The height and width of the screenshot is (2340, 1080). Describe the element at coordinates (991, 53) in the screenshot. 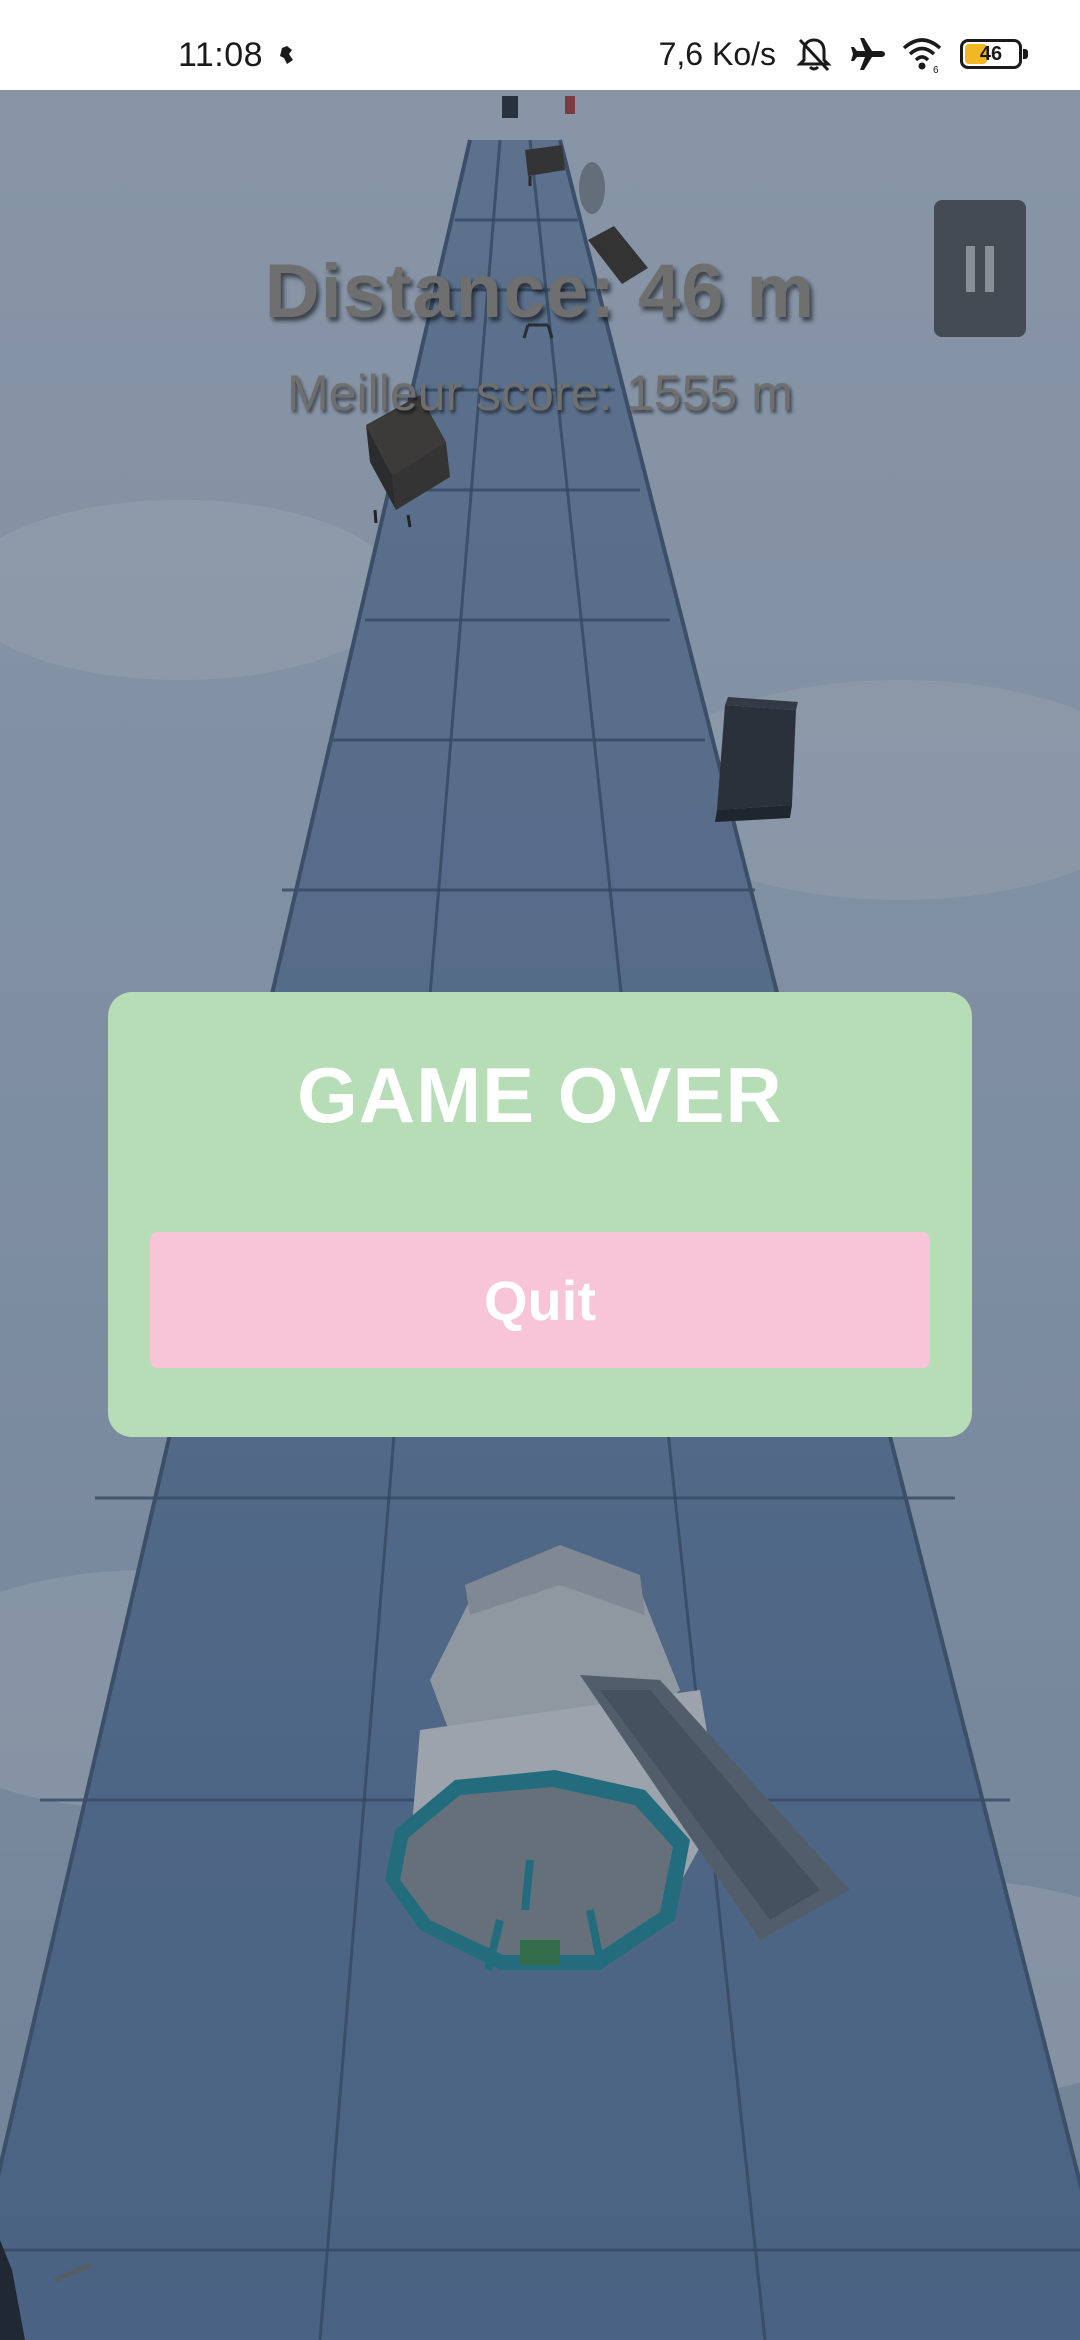

I see `battery-level: 46` at that location.